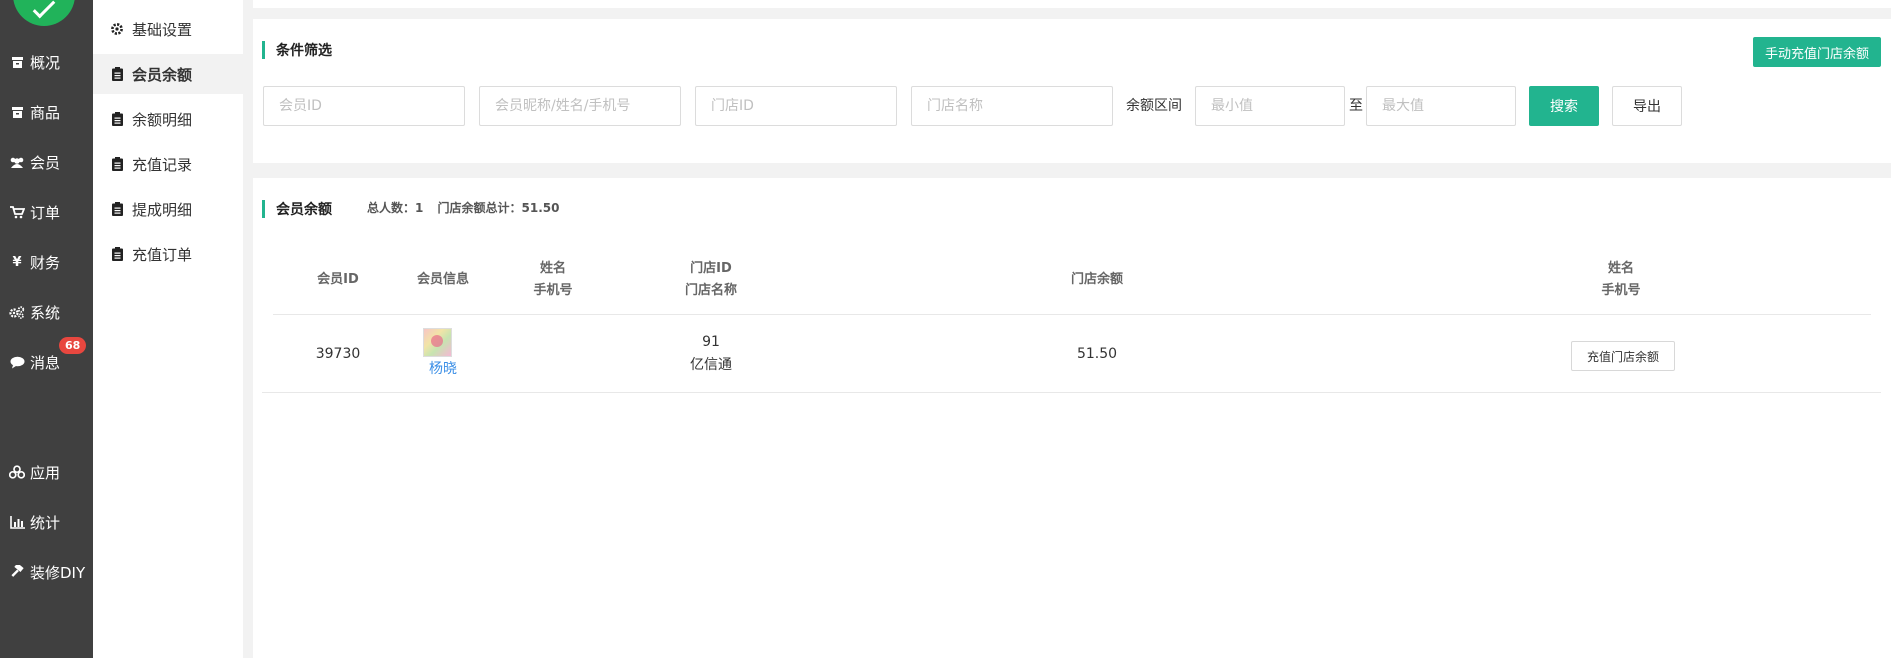  Describe the element at coordinates (442, 279) in the screenshot. I see `header-member-info: 会员信息` at that location.